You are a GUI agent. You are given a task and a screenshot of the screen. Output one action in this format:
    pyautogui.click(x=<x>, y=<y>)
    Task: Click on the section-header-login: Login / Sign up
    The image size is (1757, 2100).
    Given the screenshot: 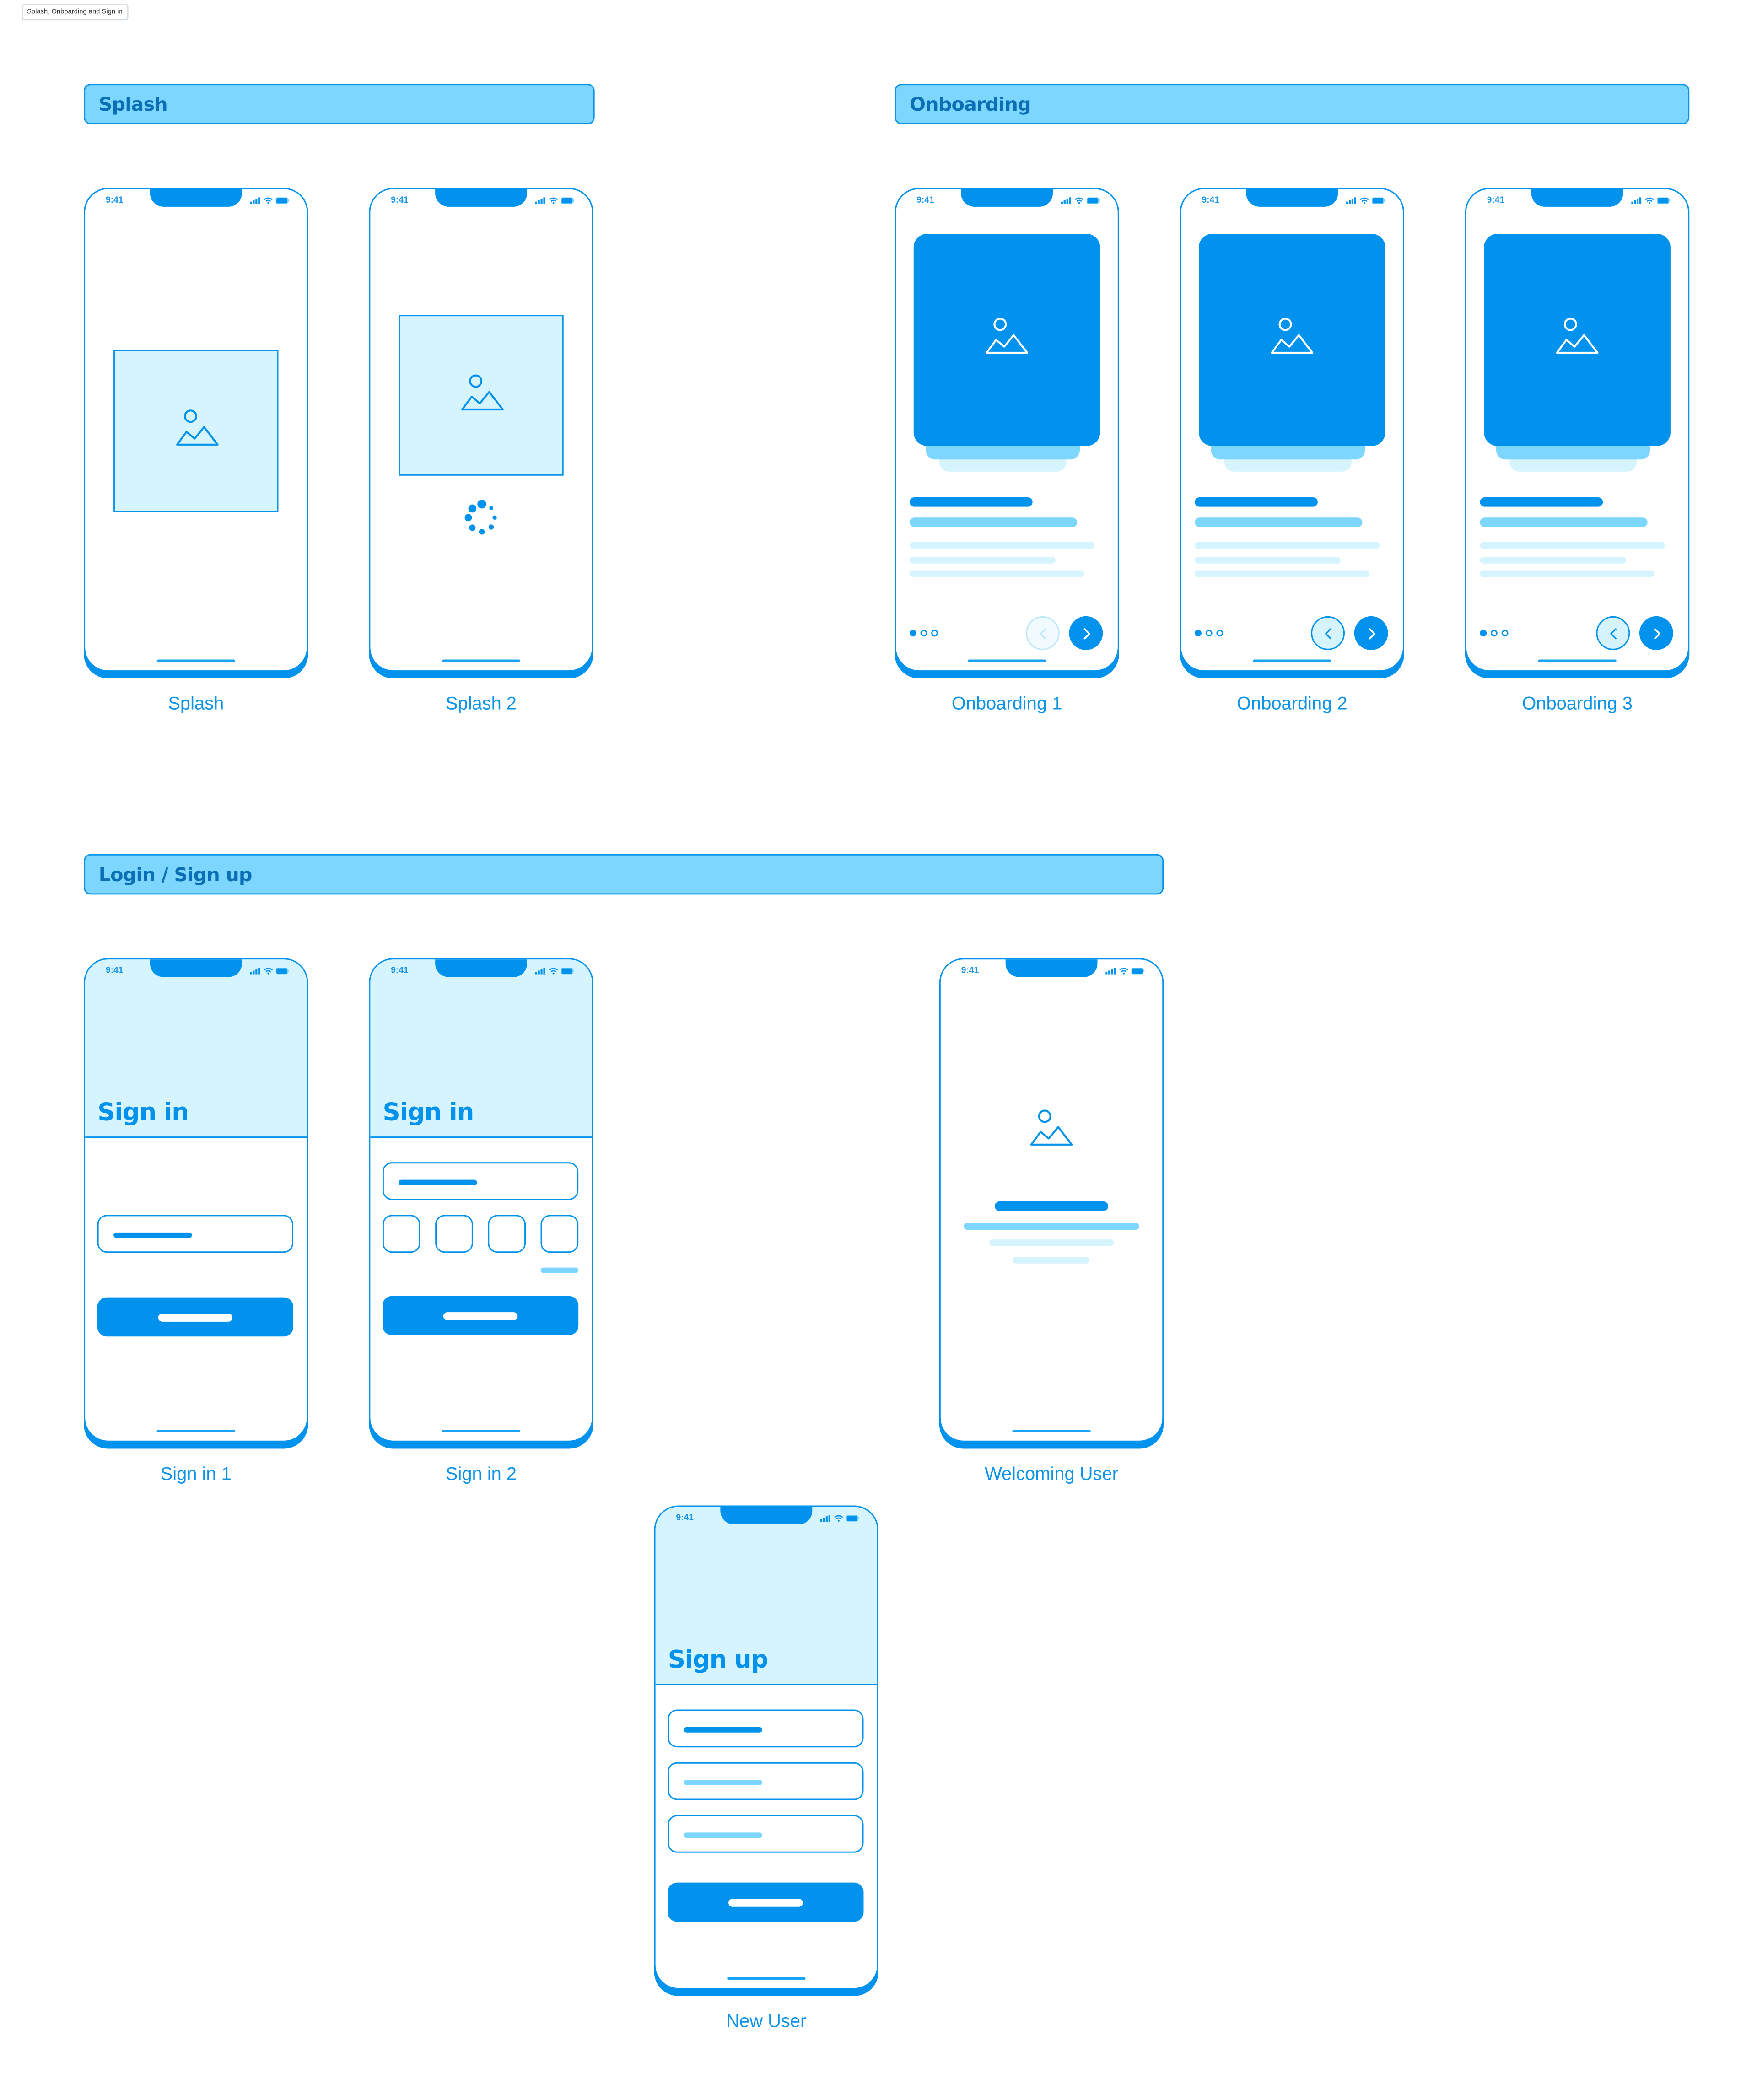 What is the action you would take?
    pyautogui.click(x=624, y=874)
    